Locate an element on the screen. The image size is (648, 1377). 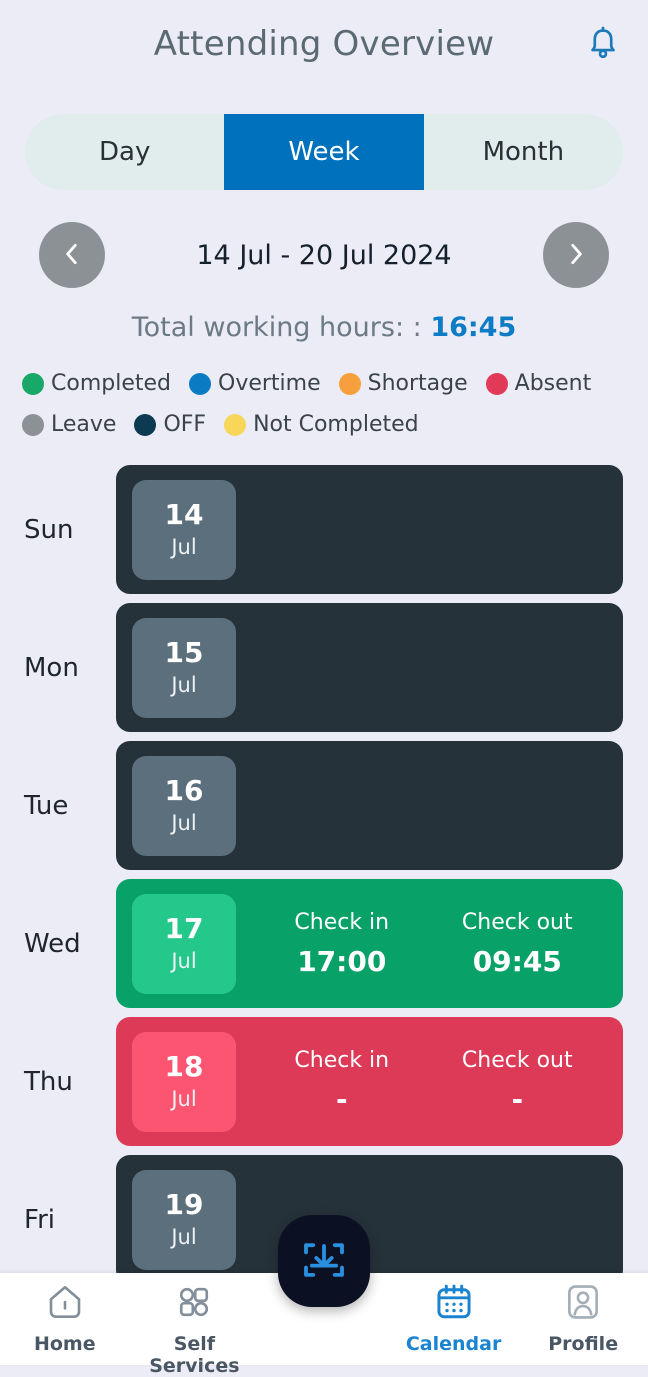
date-chip: 19 Jul is located at coordinates (184, 1219).